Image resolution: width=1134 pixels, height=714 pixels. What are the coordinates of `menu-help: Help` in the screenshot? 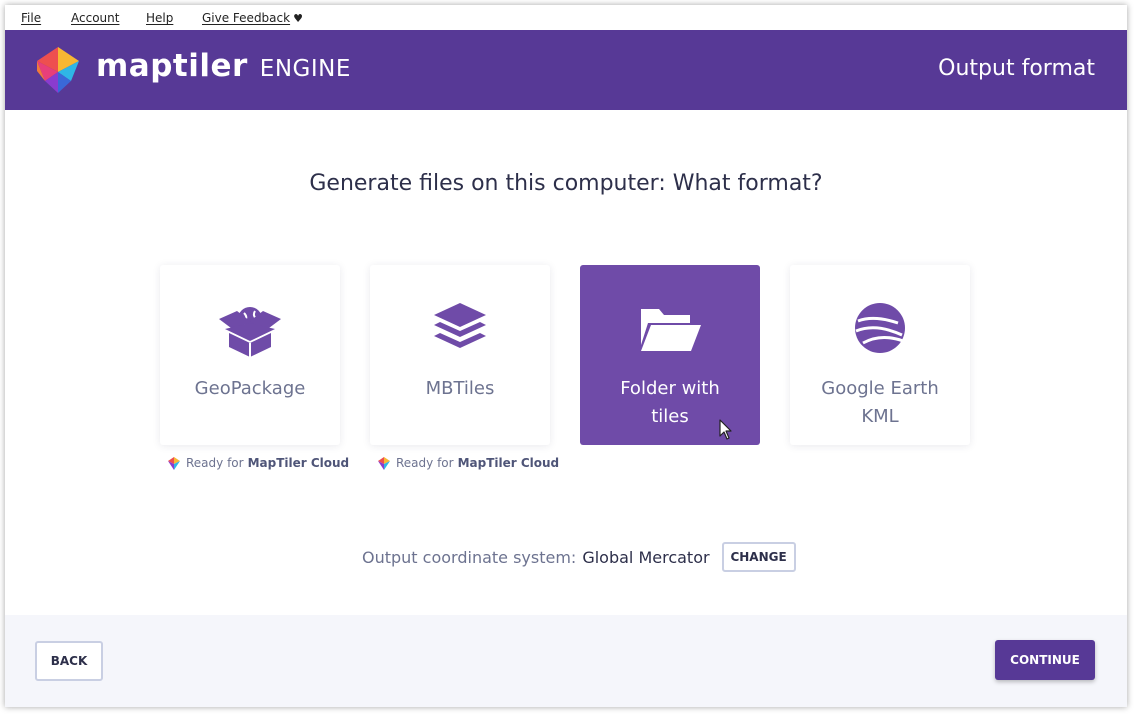 It's located at (159, 18).